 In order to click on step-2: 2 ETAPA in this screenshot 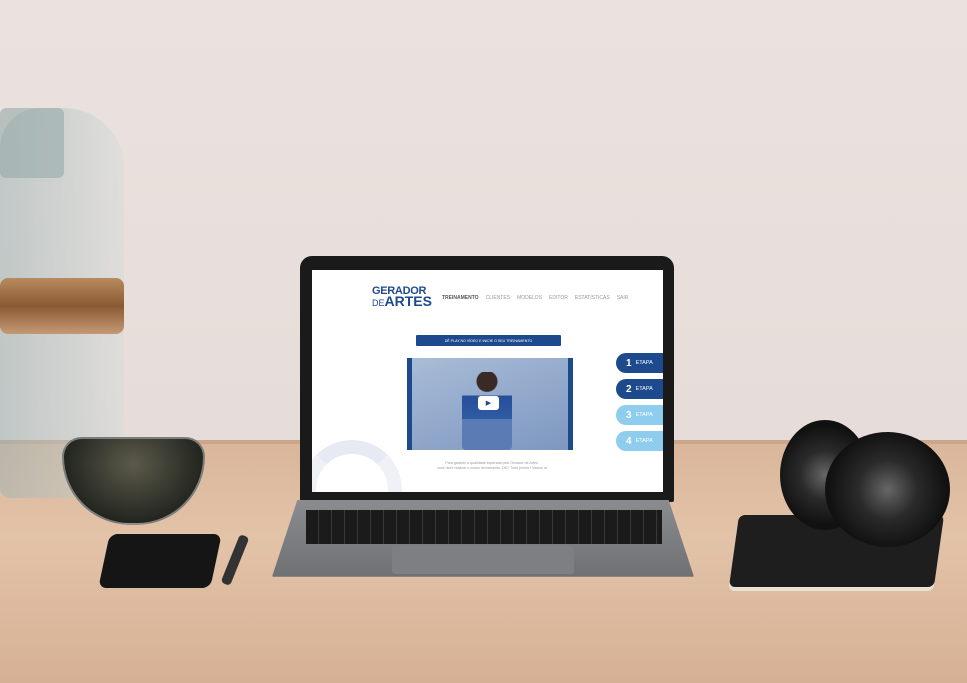, I will do `click(639, 389)`.